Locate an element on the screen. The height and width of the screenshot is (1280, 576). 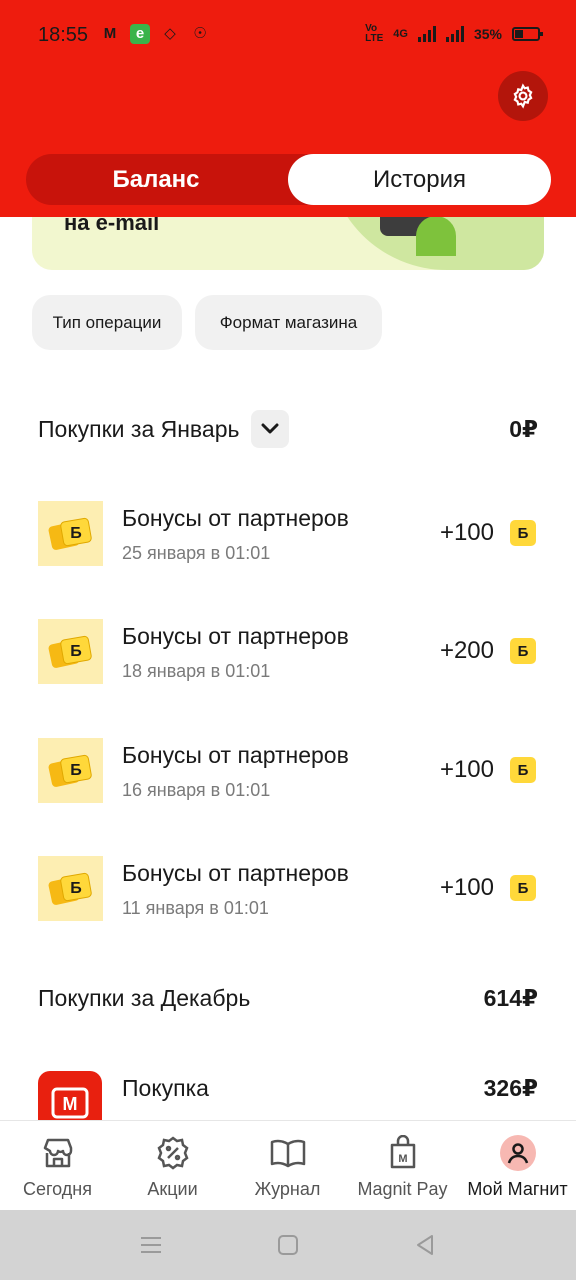
menu-icon is located at coordinates (151, 1245).